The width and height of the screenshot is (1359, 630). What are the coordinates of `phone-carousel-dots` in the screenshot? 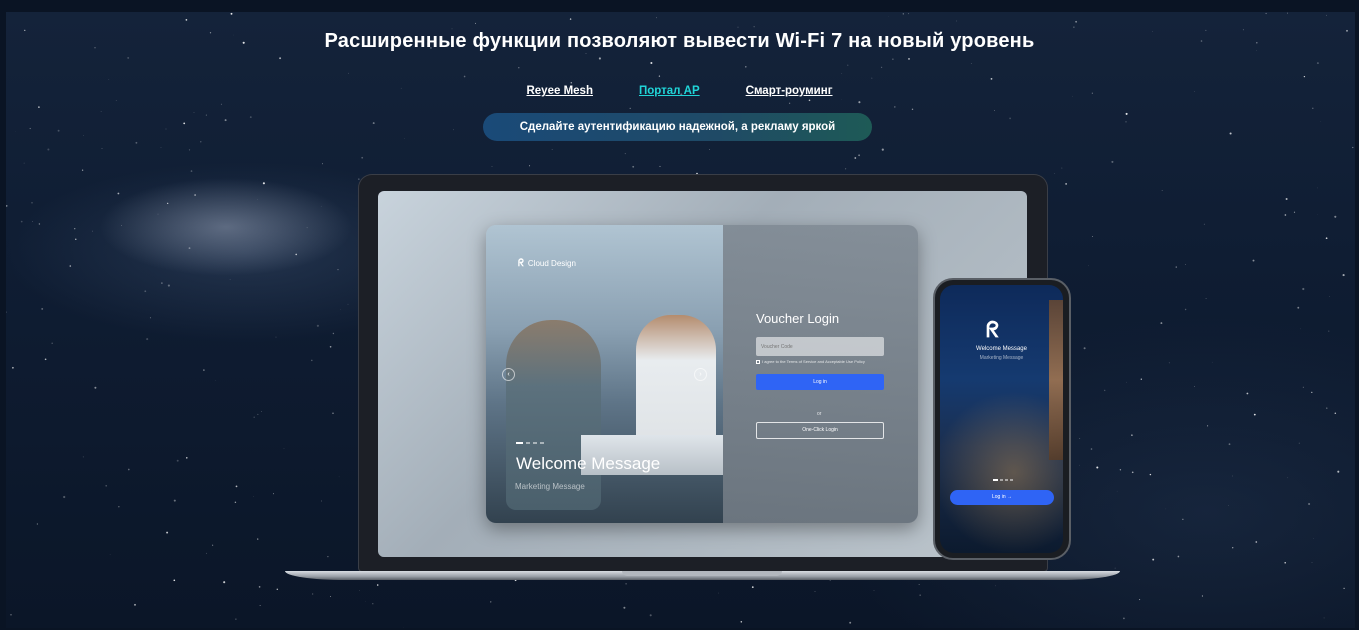 It's located at (1003, 480).